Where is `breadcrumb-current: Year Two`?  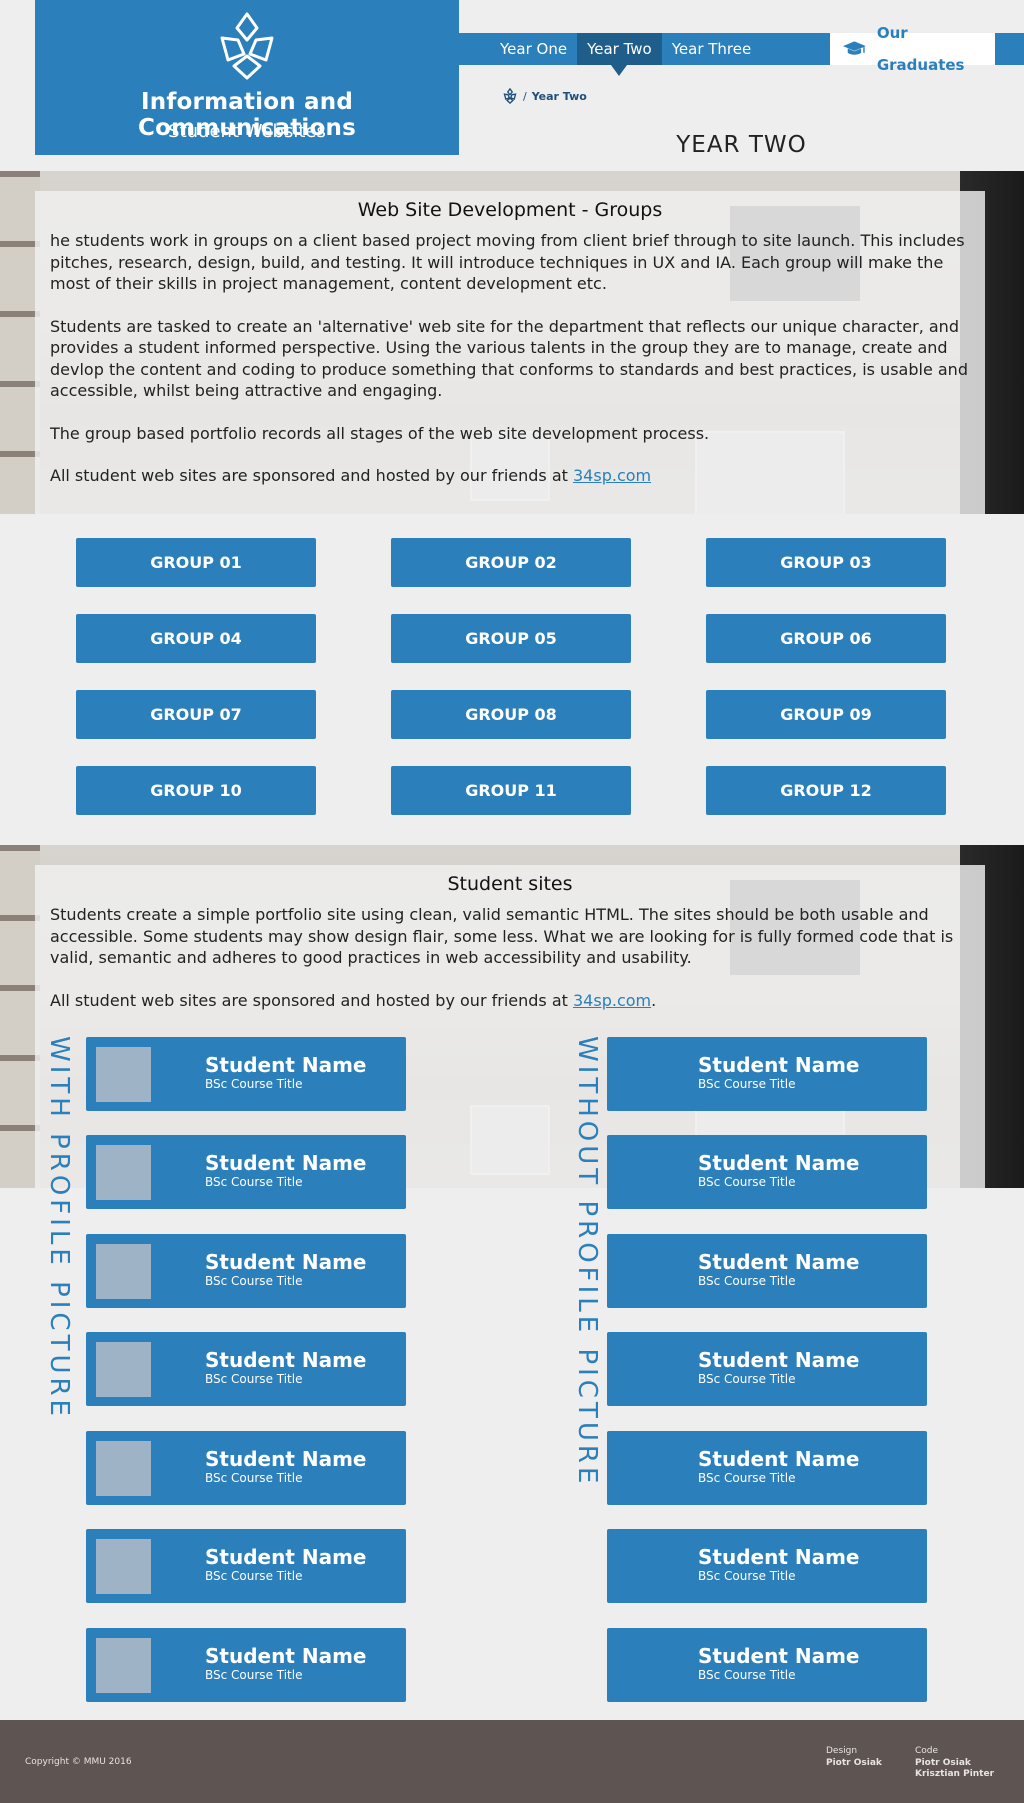 breadcrumb-current: Year Two is located at coordinates (559, 96).